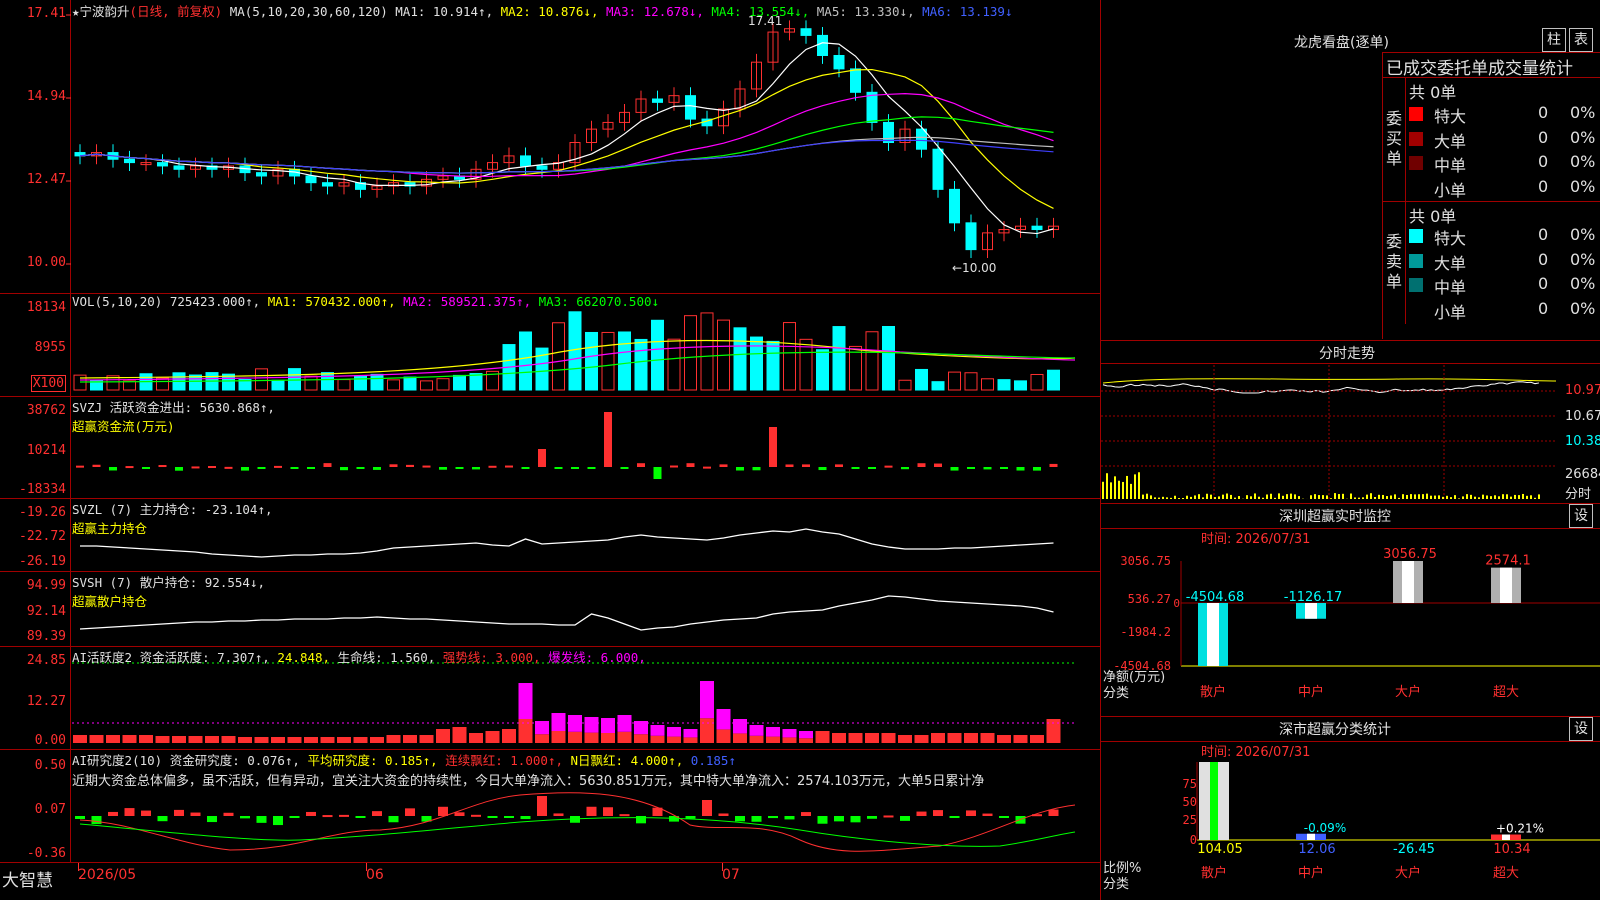 The height and width of the screenshot is (900, 1600). Describe the element at coordinates (1341, 43) in the screenshot. I see `lhb-title: 龙虎看盘(逐单)` at that location.